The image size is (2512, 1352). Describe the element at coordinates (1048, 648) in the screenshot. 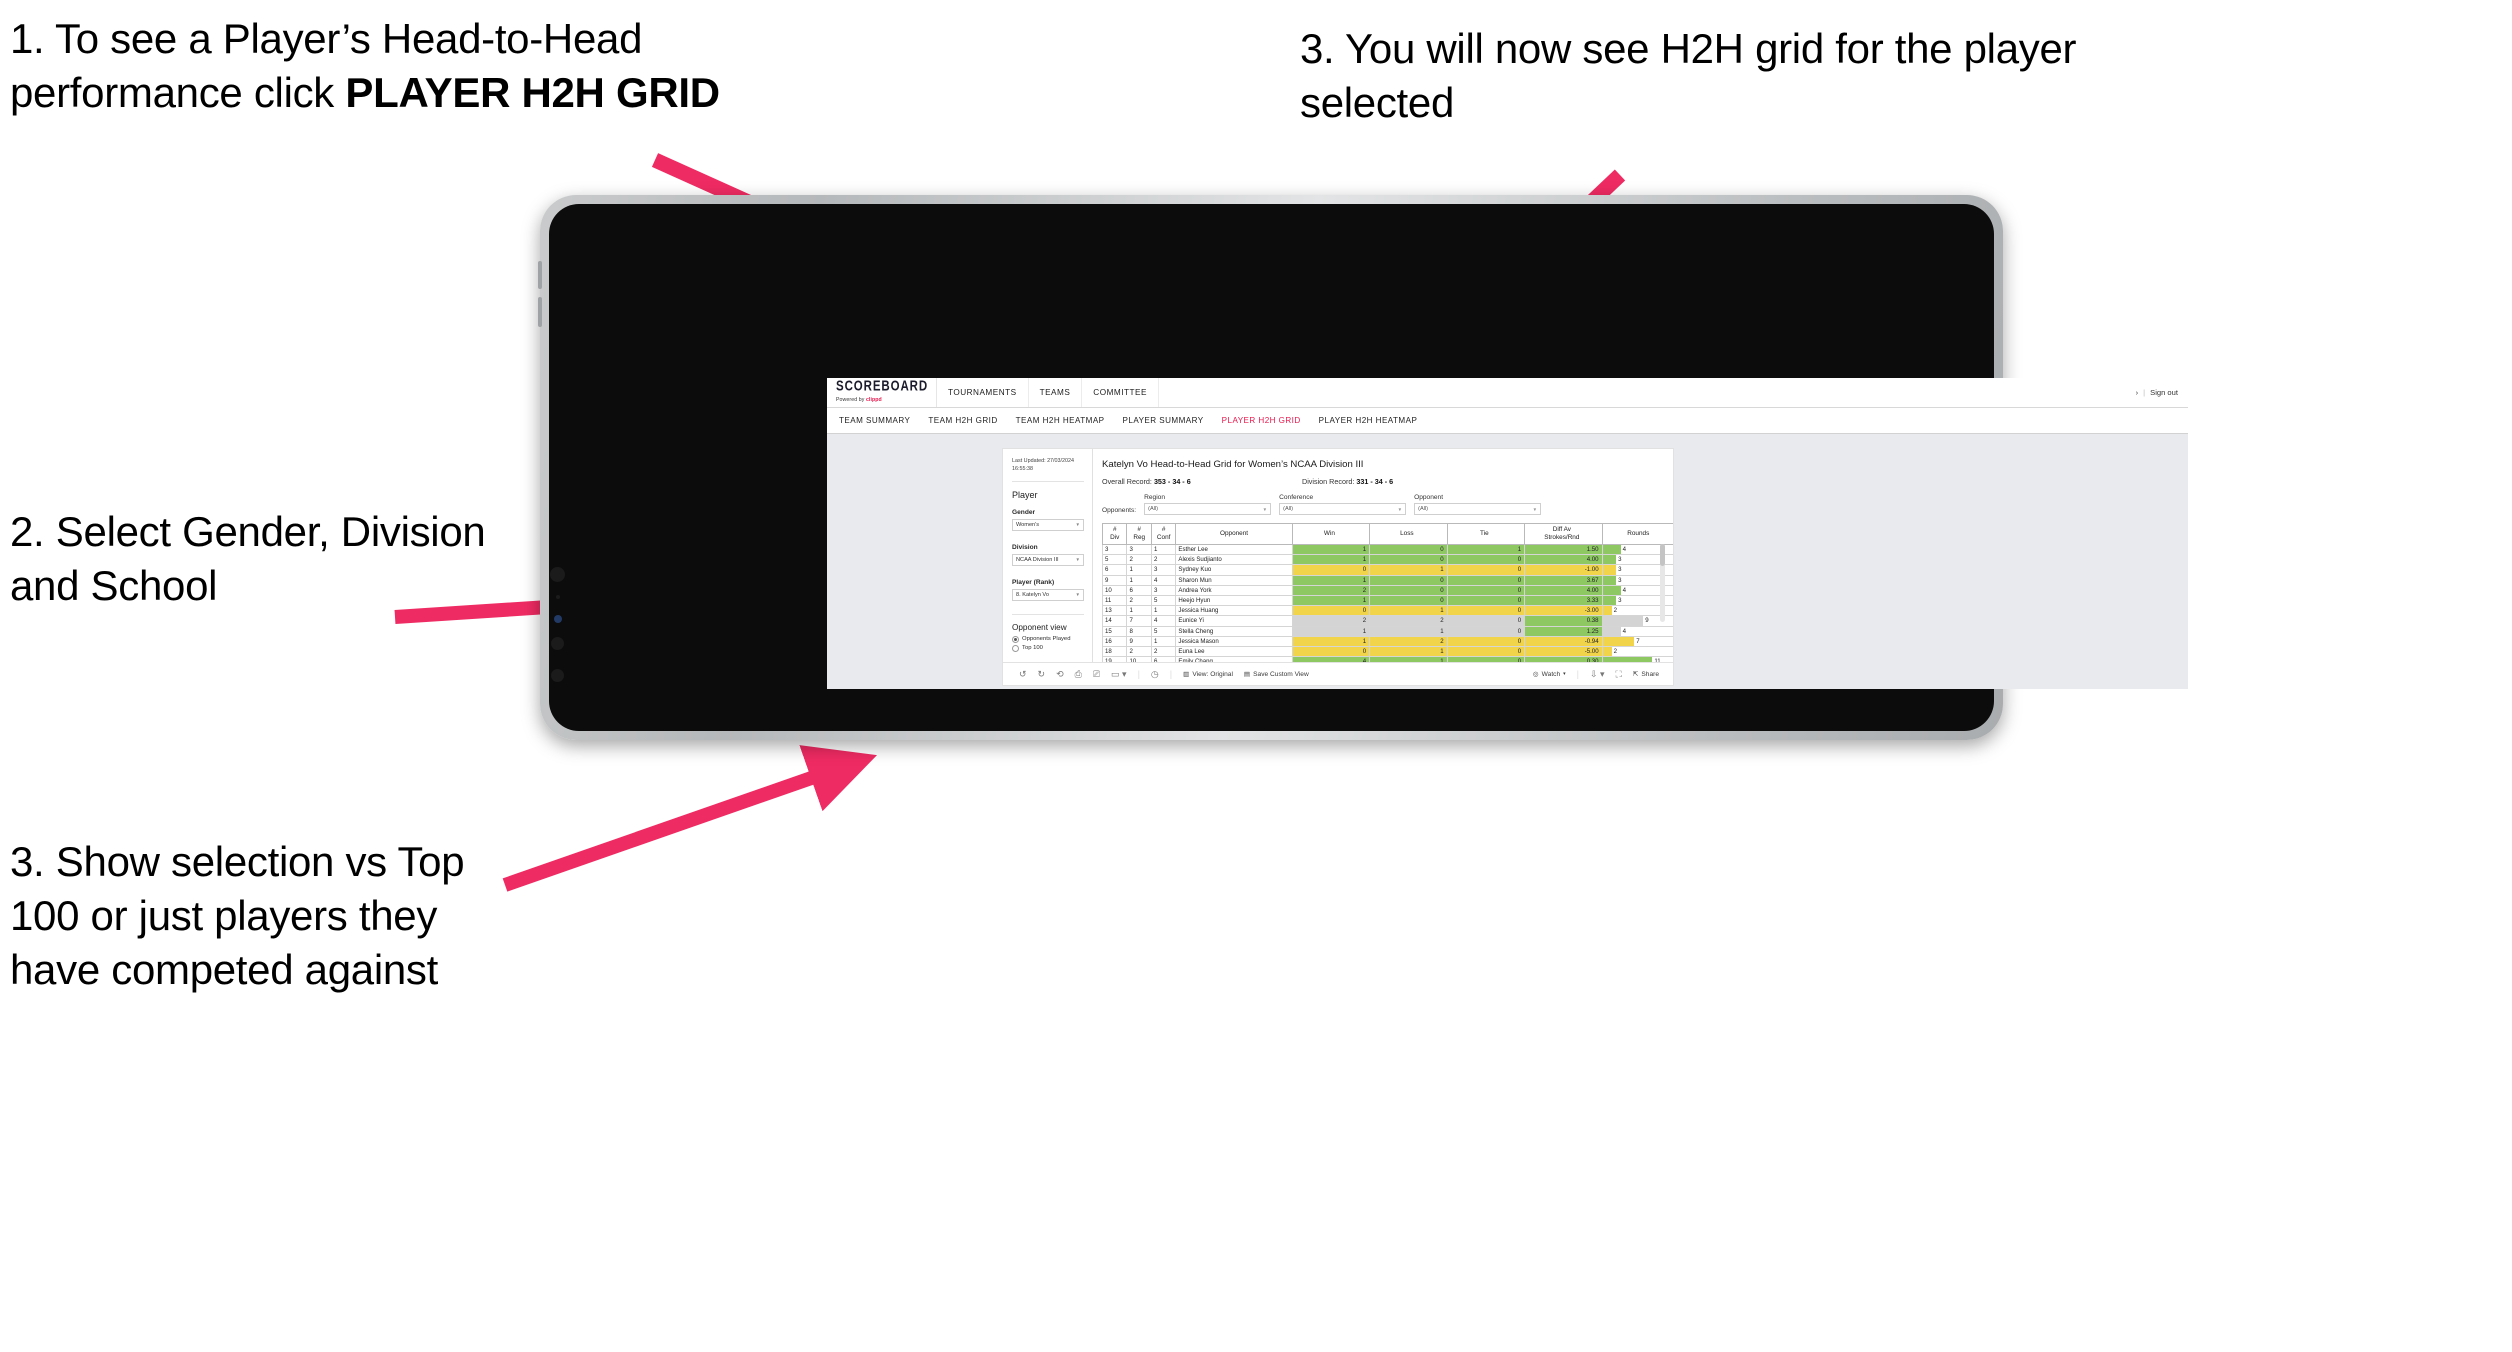

I see `radio-top-100: Top 100` at that location.